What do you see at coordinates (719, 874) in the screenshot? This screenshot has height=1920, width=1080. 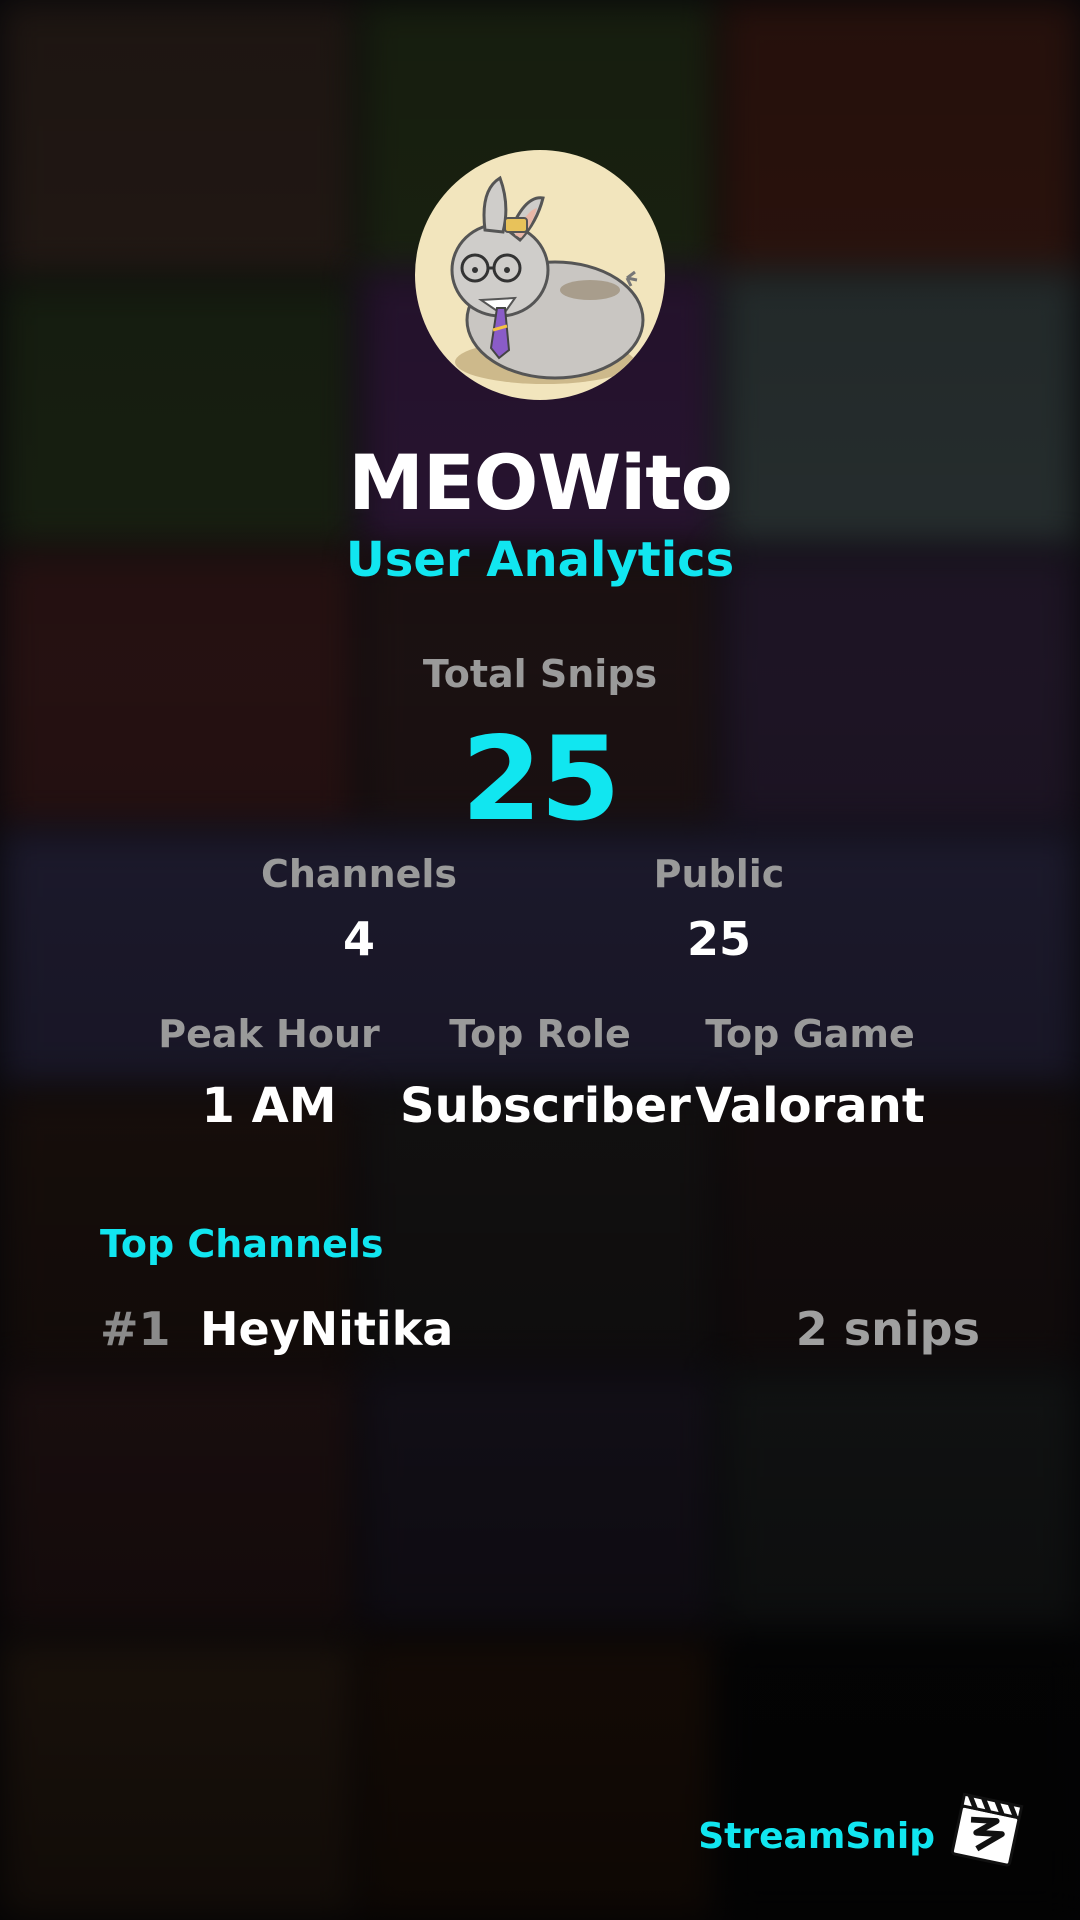 I see `stat-label: Public` at bounding box center [719, 874].